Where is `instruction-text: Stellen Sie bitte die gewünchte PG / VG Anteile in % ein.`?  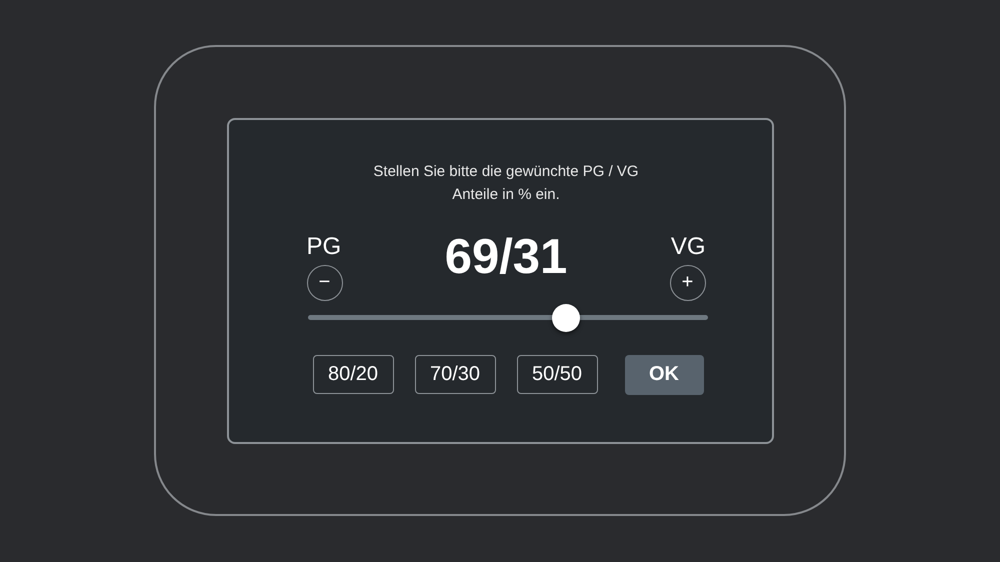
instruction-text: Stellen Sie bitte die gewünchte PG / VG Anteile in % ein. is located at coordinates (506, 183).